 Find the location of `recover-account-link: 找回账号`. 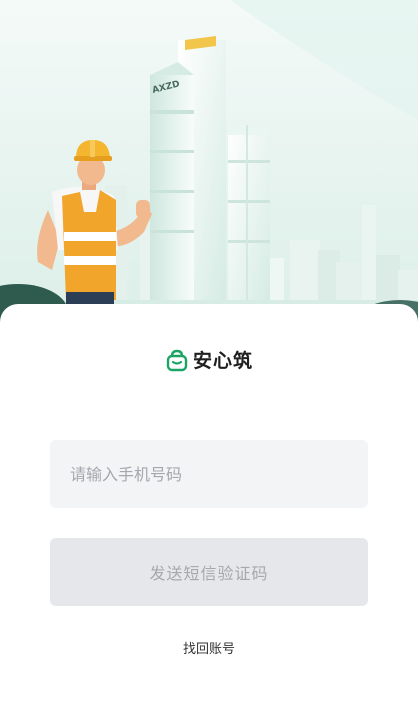

recover-account-link: 找回账号 is located at coordinates (209, 647).